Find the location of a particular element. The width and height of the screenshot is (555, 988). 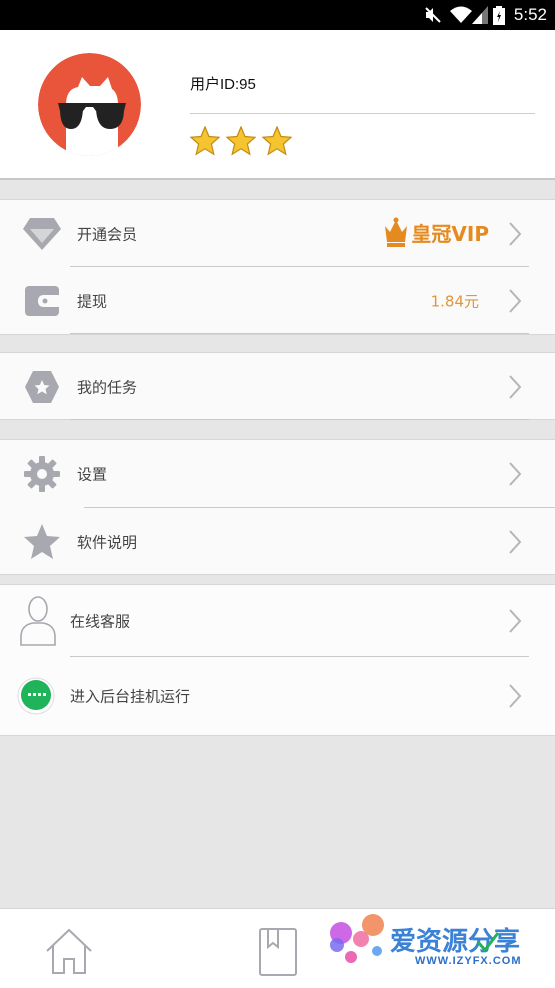

mute-icon is located at coordinates (433, 15).